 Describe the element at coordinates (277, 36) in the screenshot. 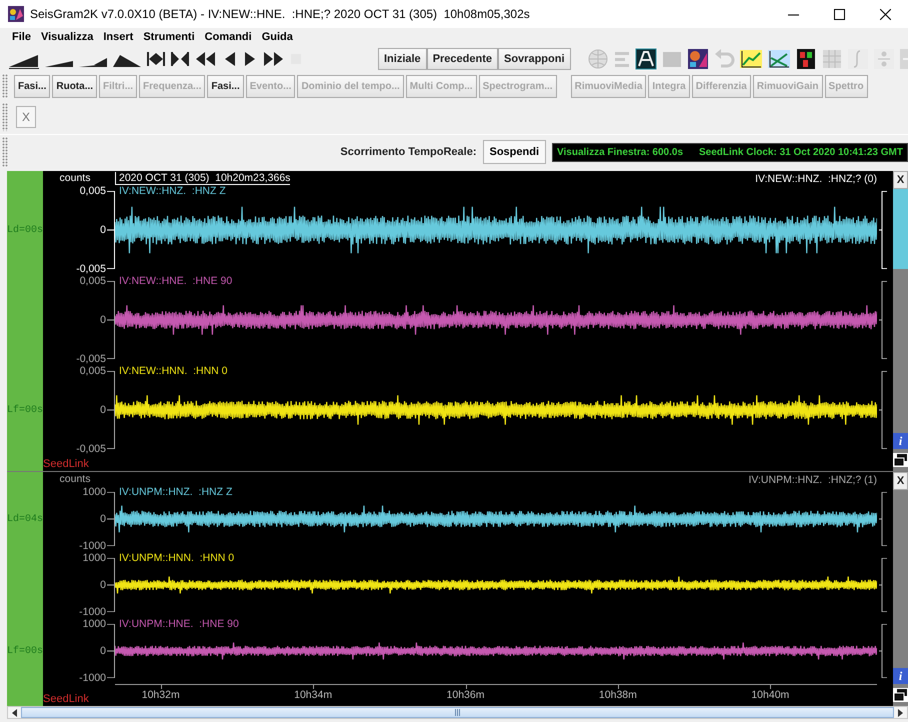

I see `menu-item: Guida` at that location.